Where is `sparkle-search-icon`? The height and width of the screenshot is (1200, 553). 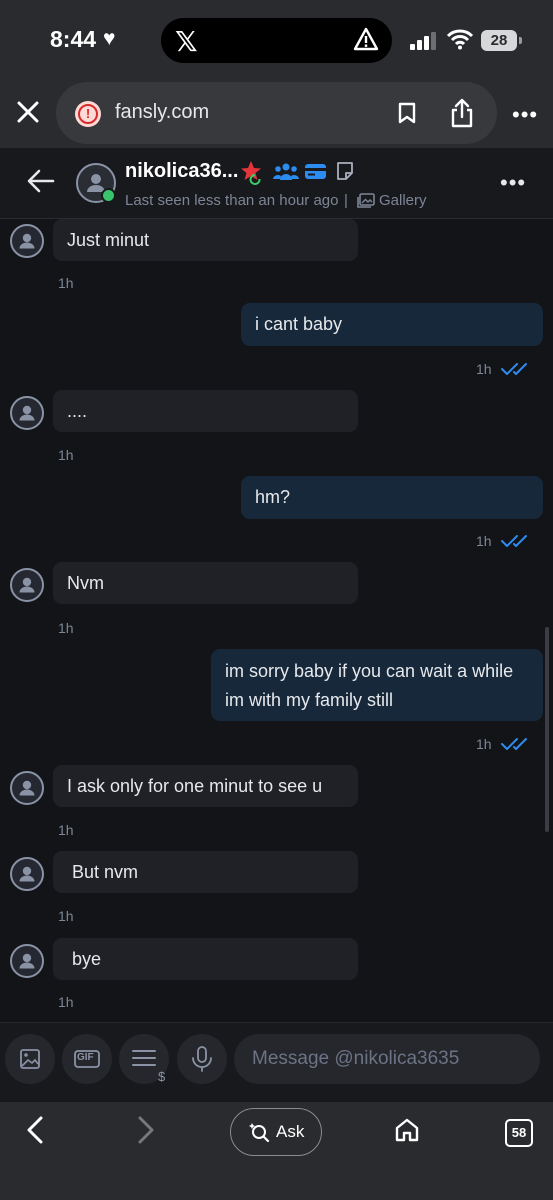 sparkle-search-icon is located at coordinates (259, 1132).